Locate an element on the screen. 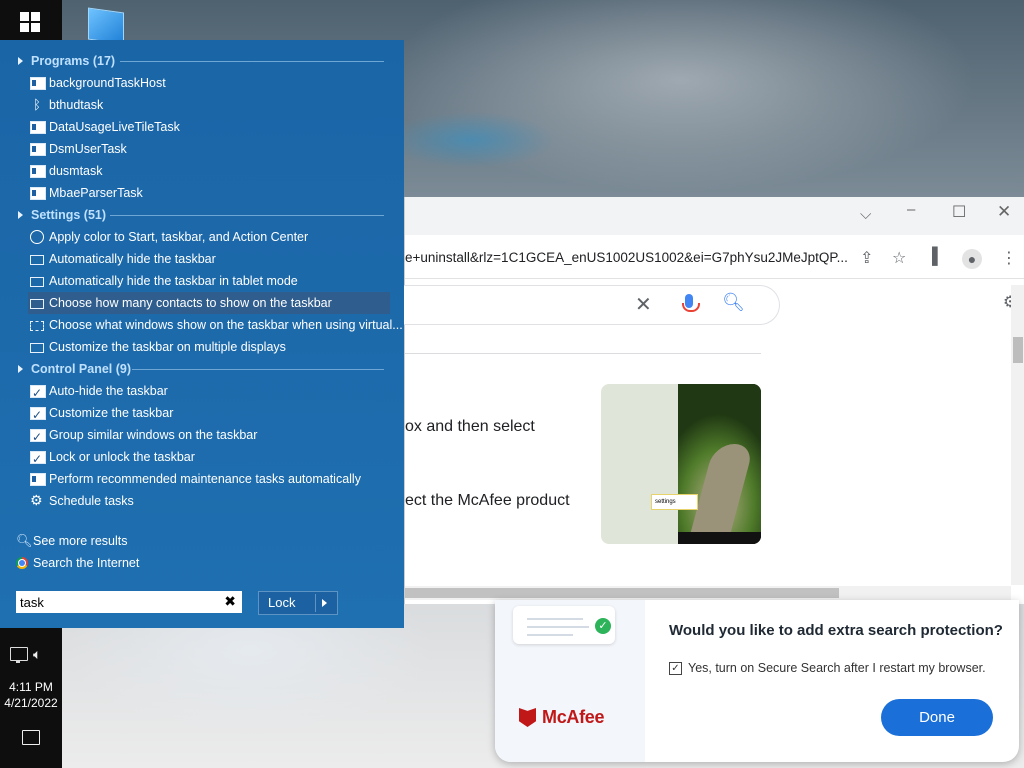 The width and height of the screenshot is (1024, 768). group-title: Settings (51) is located at coordinates (69, 215).